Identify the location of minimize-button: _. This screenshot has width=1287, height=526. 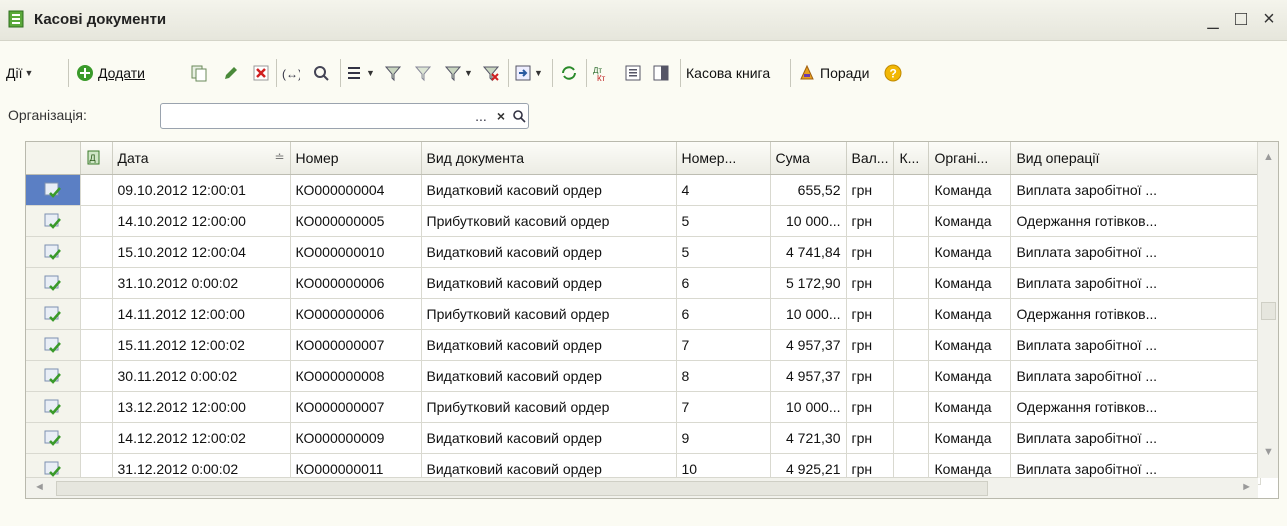
(1213, 19).